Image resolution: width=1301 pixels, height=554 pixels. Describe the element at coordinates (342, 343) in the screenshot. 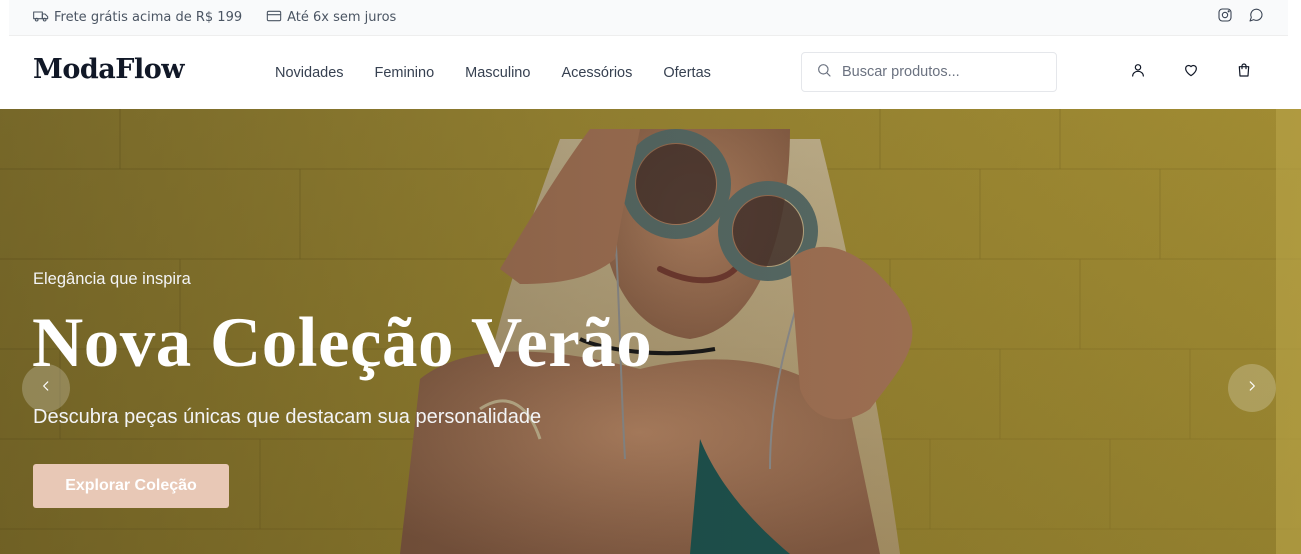

I see `hero-title: Nova Coleção Verão` at that location.